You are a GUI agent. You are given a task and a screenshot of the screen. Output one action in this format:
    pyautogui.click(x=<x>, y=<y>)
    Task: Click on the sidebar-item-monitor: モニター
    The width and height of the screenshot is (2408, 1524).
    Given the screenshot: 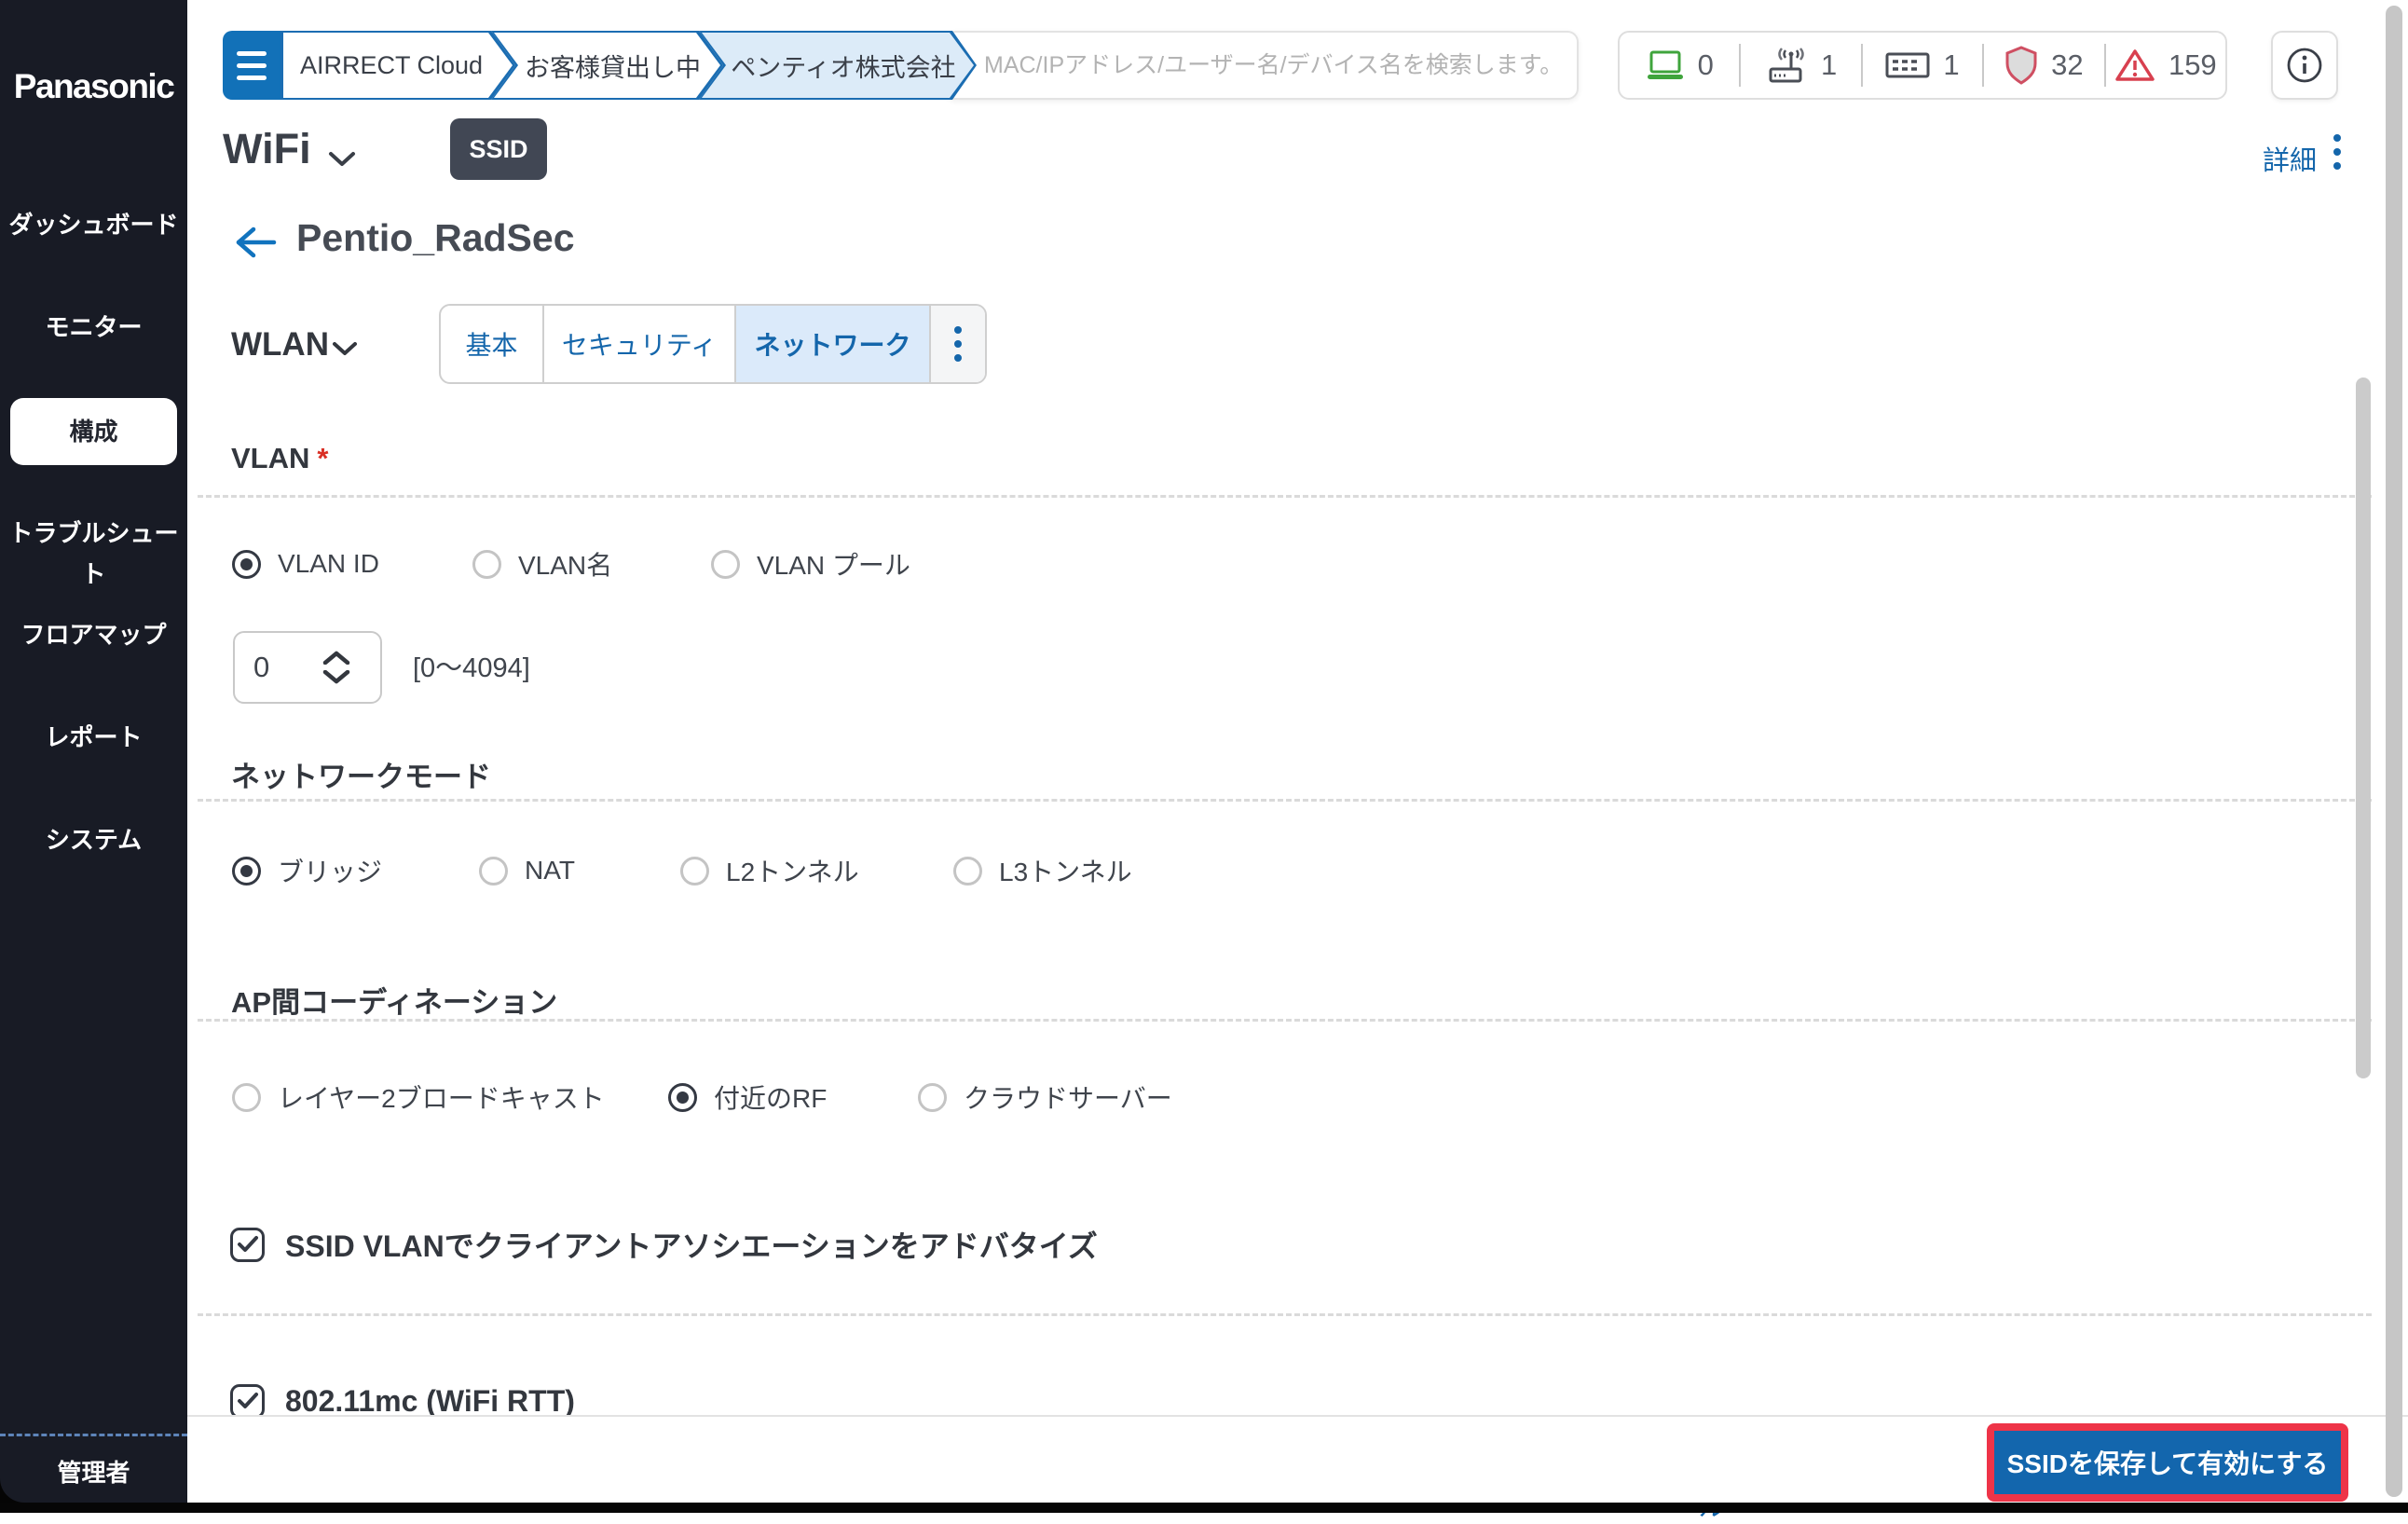 What is the action you would take?
    pyautogui.click(x=94, y=327)
    